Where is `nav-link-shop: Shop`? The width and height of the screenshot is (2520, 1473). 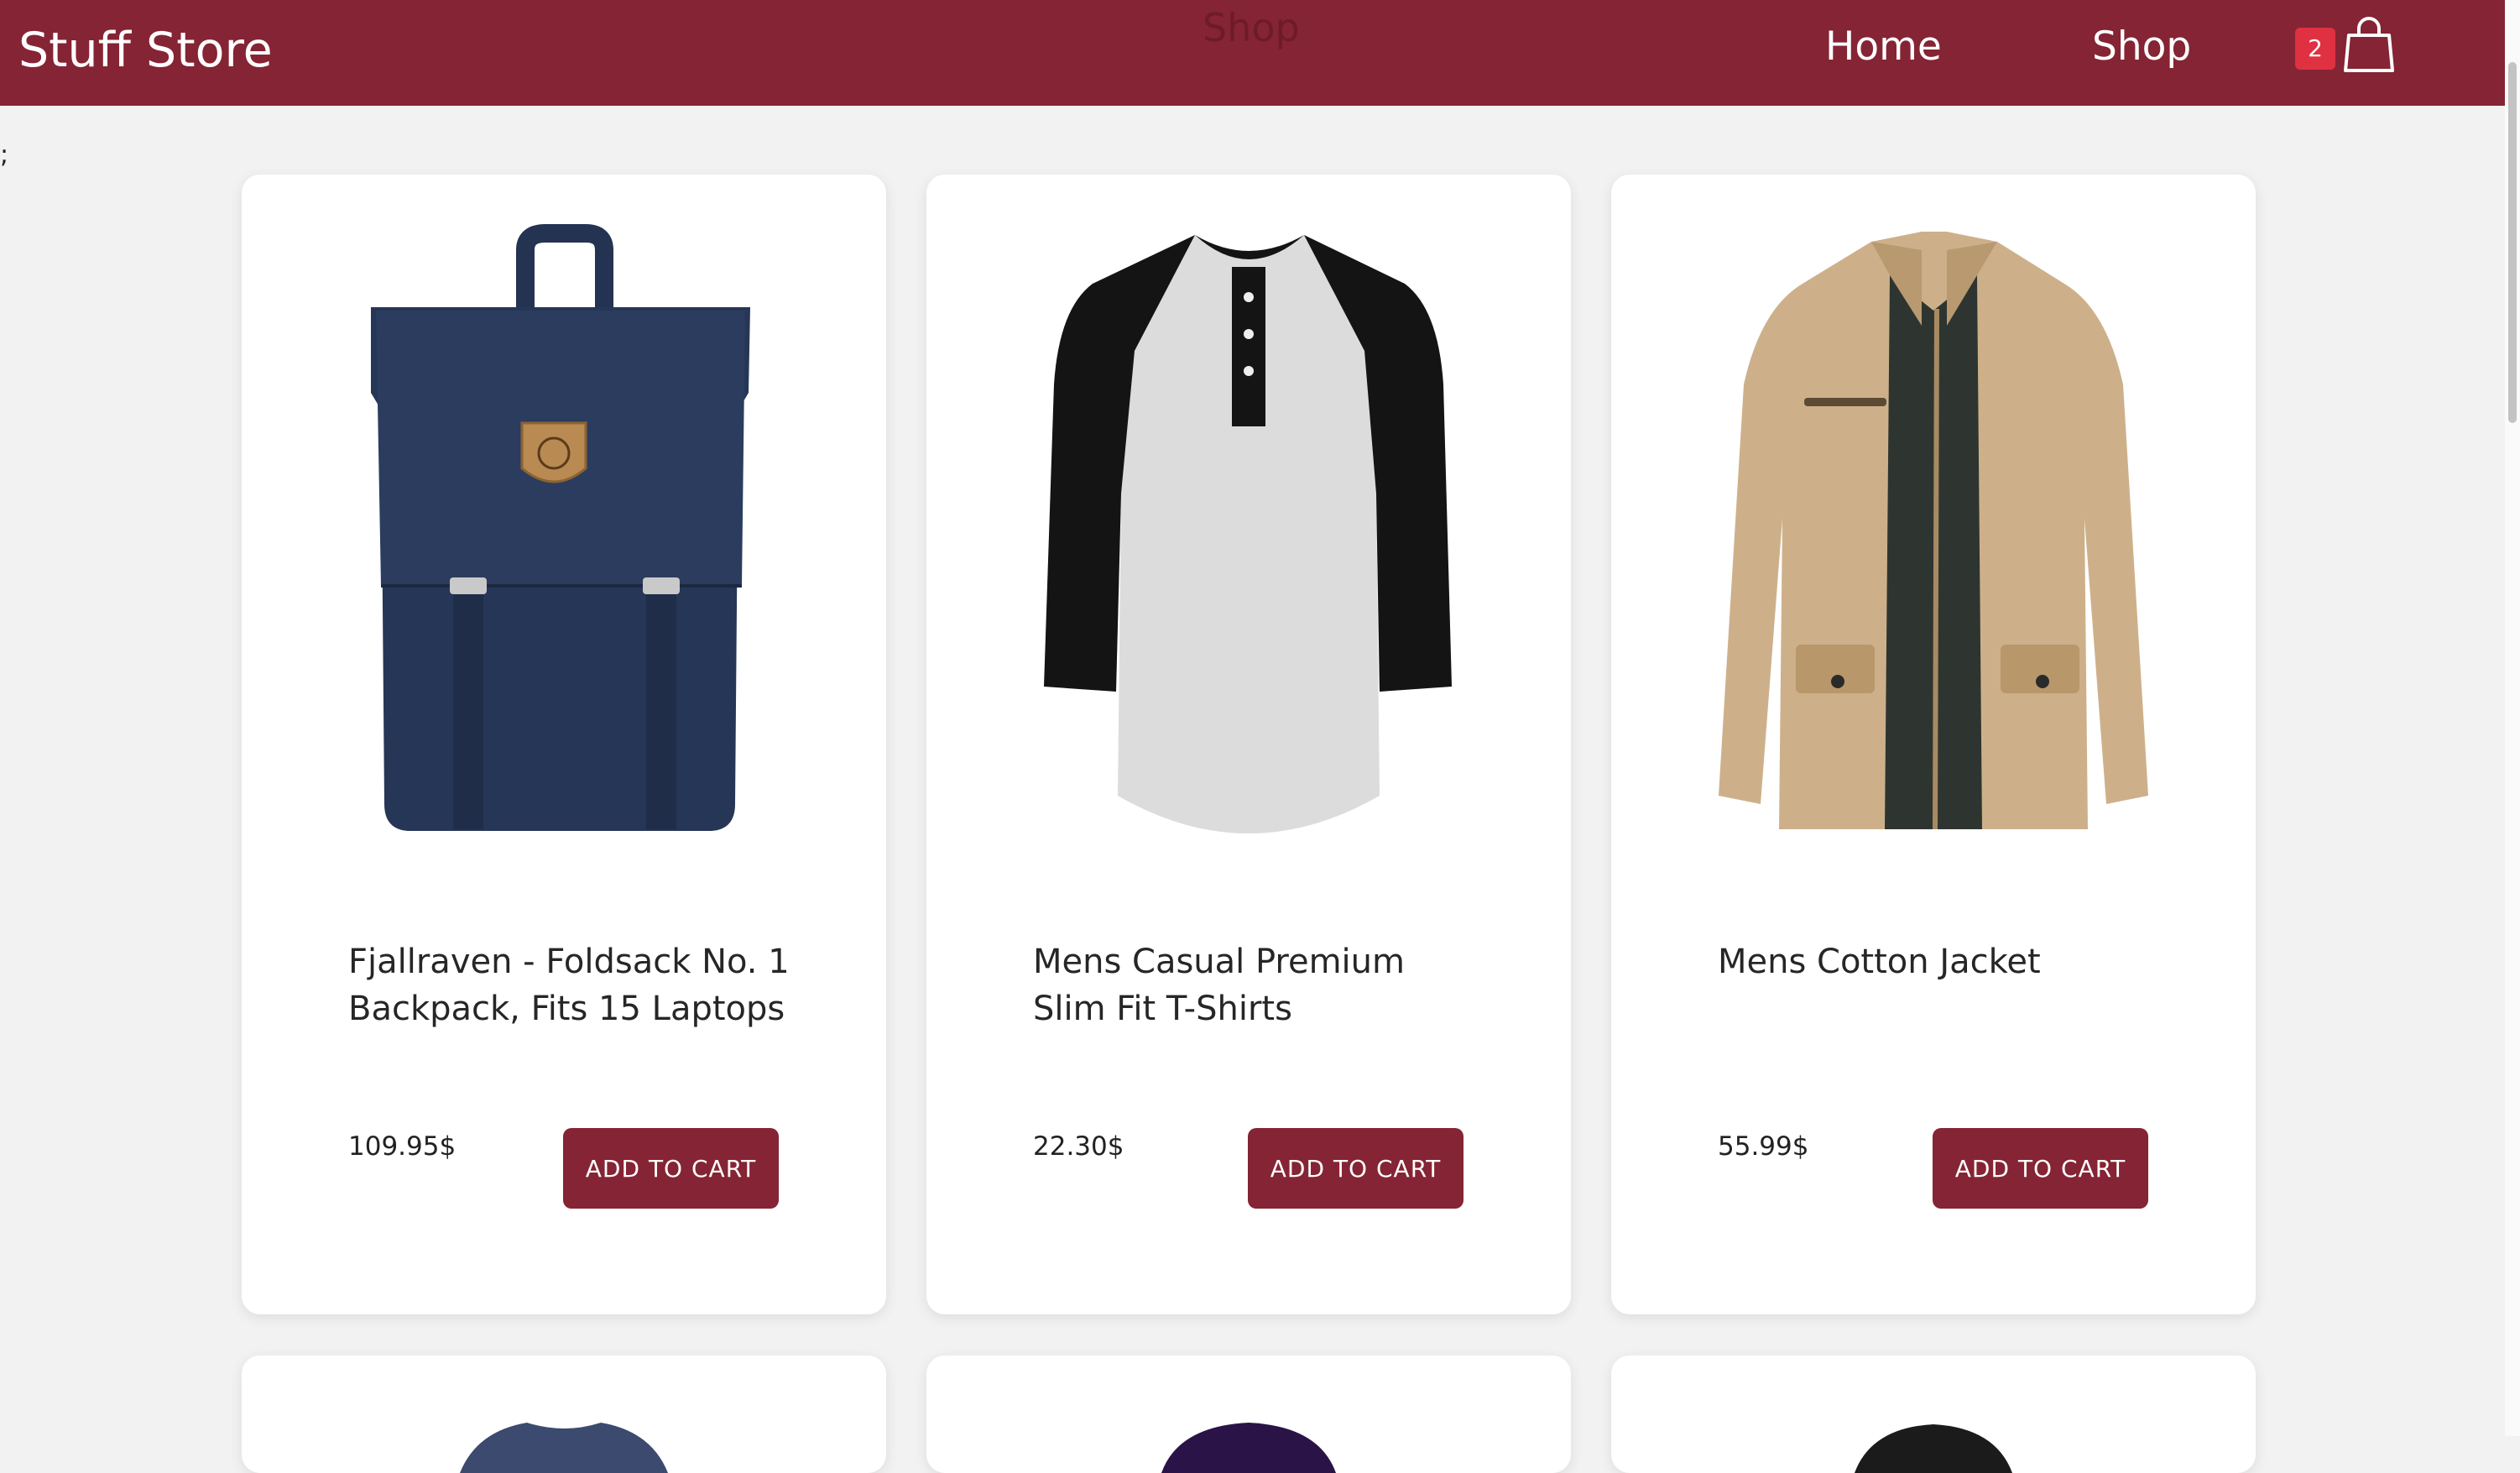 nav-link-shop: Shop is located at coordinates (2141, 47).